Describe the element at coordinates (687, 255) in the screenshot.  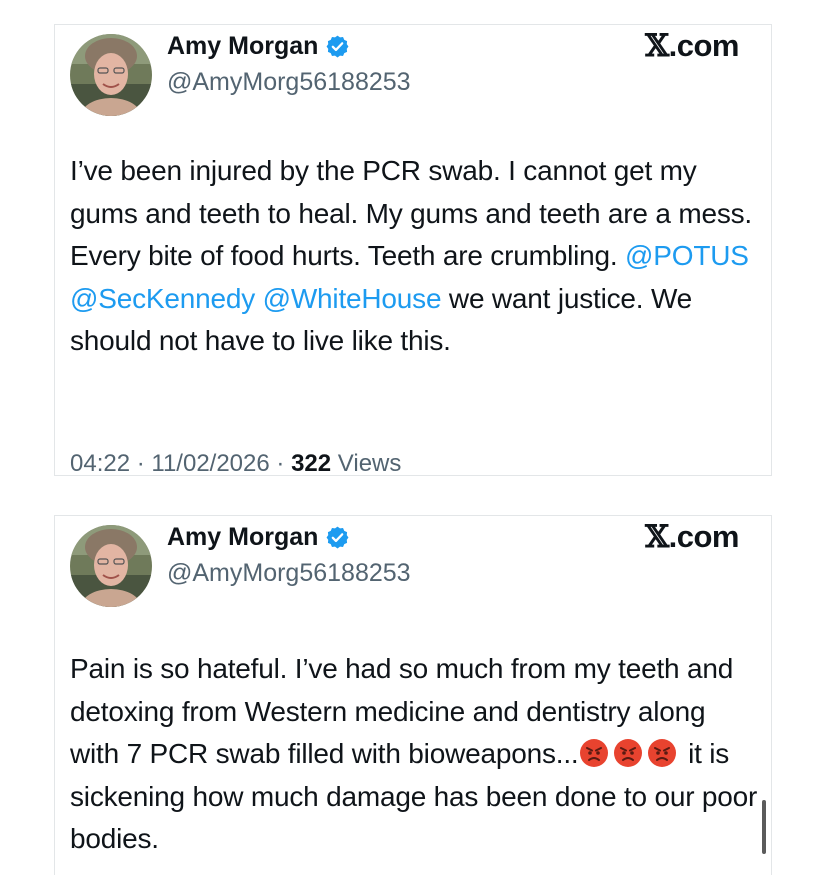
I see `mention-potus: @POTUS` at that location.